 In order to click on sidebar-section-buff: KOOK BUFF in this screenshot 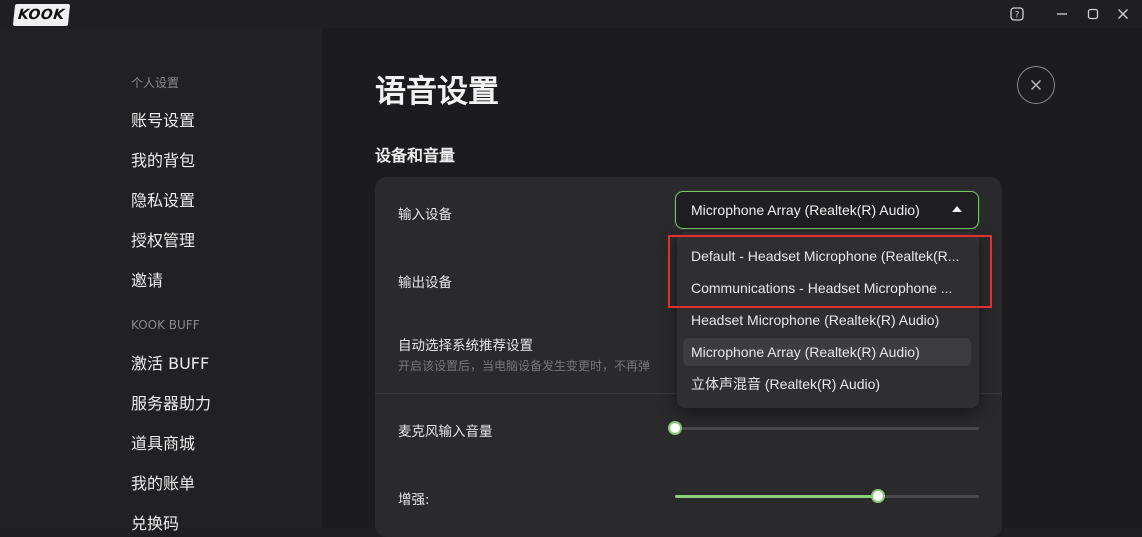, I will do `click(165, 325)`.